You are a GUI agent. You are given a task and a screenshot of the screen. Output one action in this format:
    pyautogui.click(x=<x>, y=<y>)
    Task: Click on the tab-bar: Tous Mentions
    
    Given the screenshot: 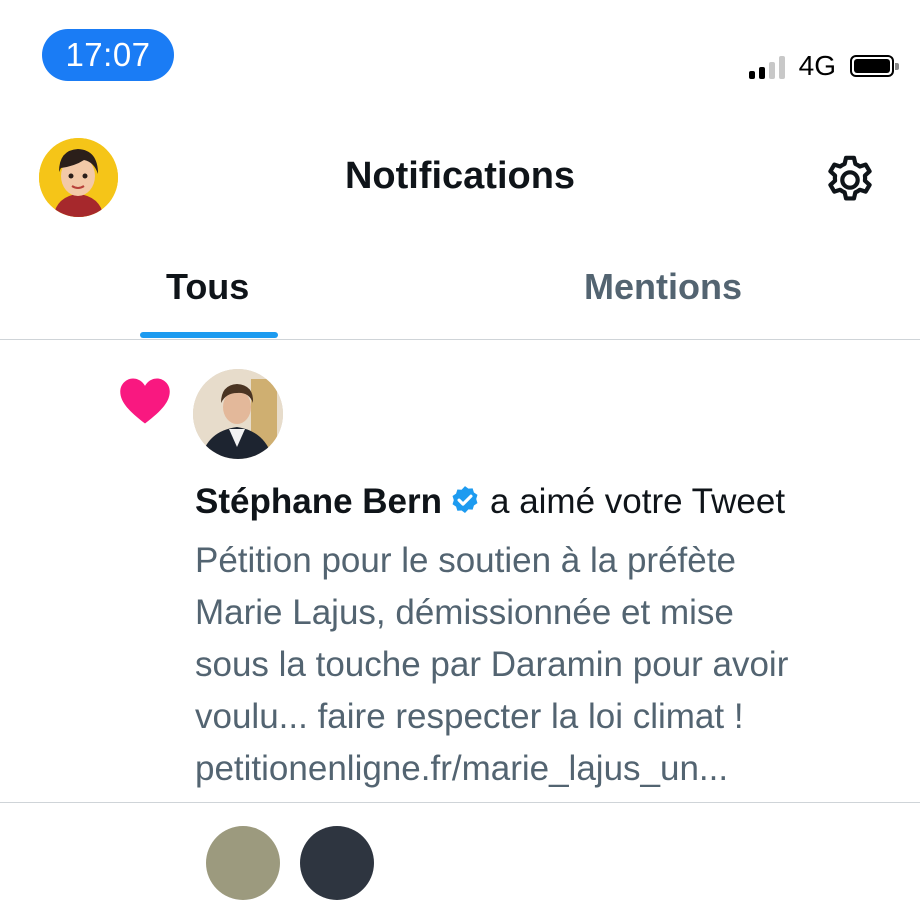 What is the action you would take?
    pyautogui.click(x=460, y=295)
    